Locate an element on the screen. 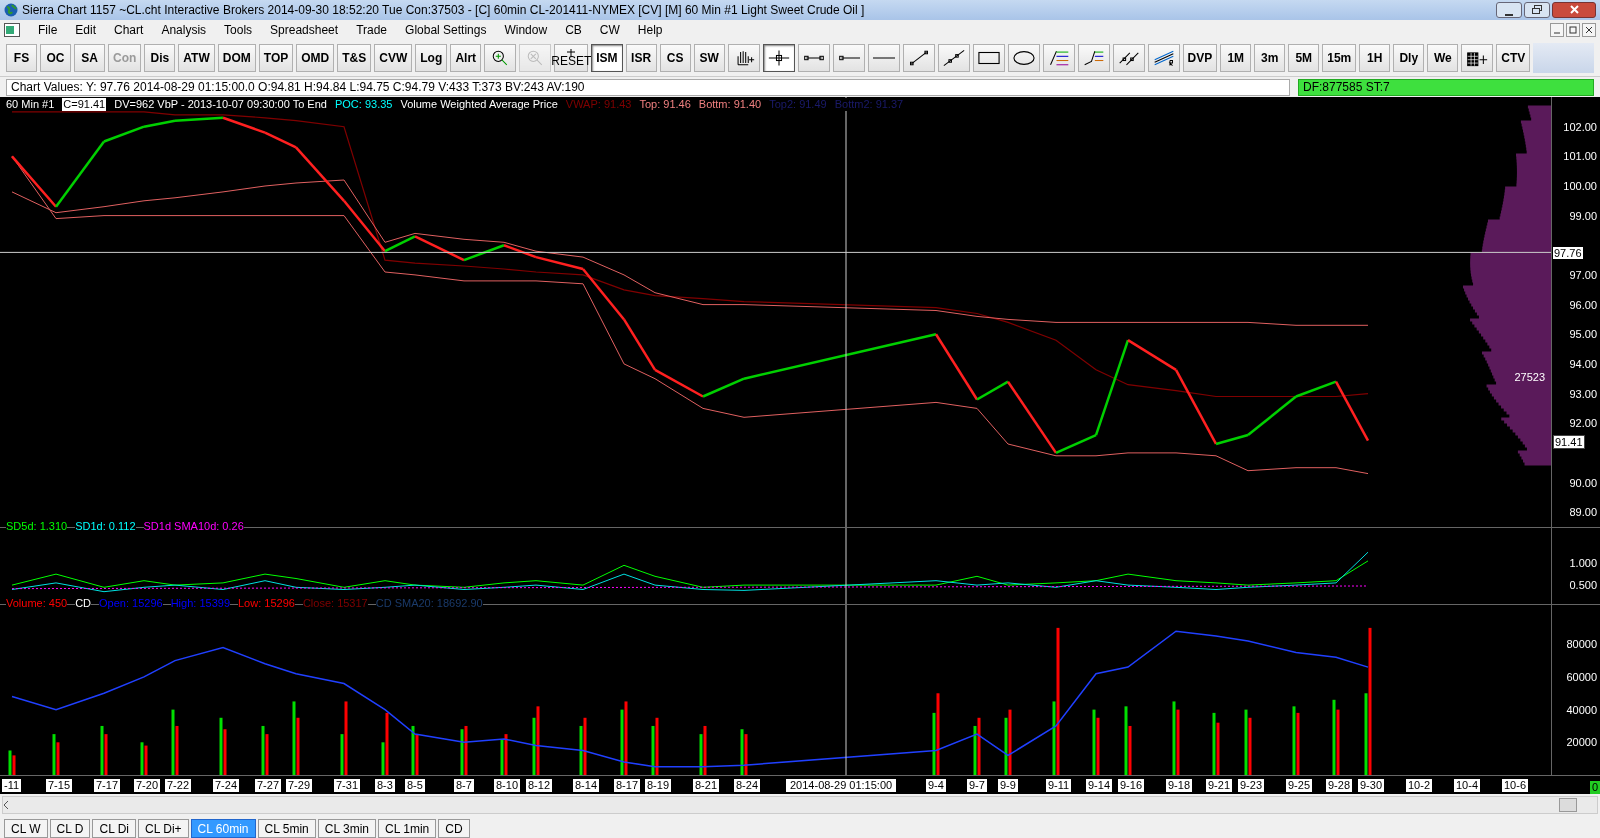 This screenshot has height=838, width=1600. menu-item: File is located at coordinates (48, 29).